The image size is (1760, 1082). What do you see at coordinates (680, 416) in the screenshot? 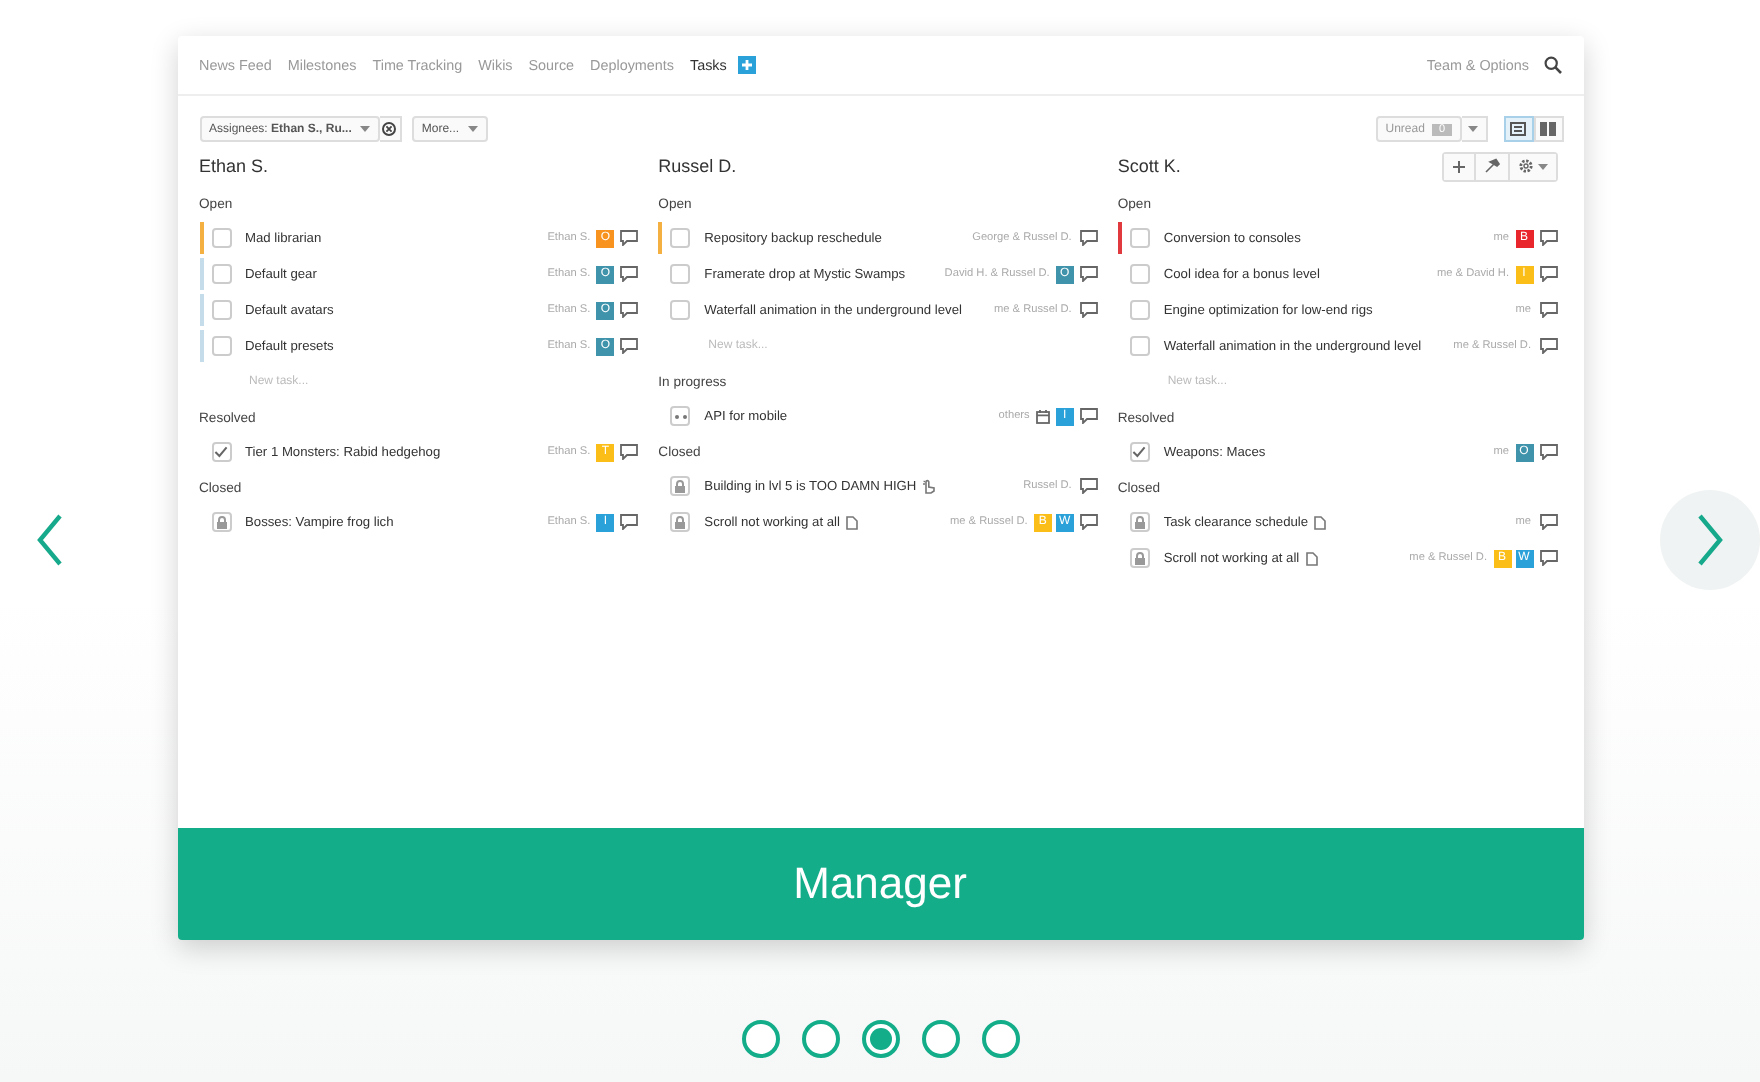
I see `progress-icon` at bounding box center [680, 416].